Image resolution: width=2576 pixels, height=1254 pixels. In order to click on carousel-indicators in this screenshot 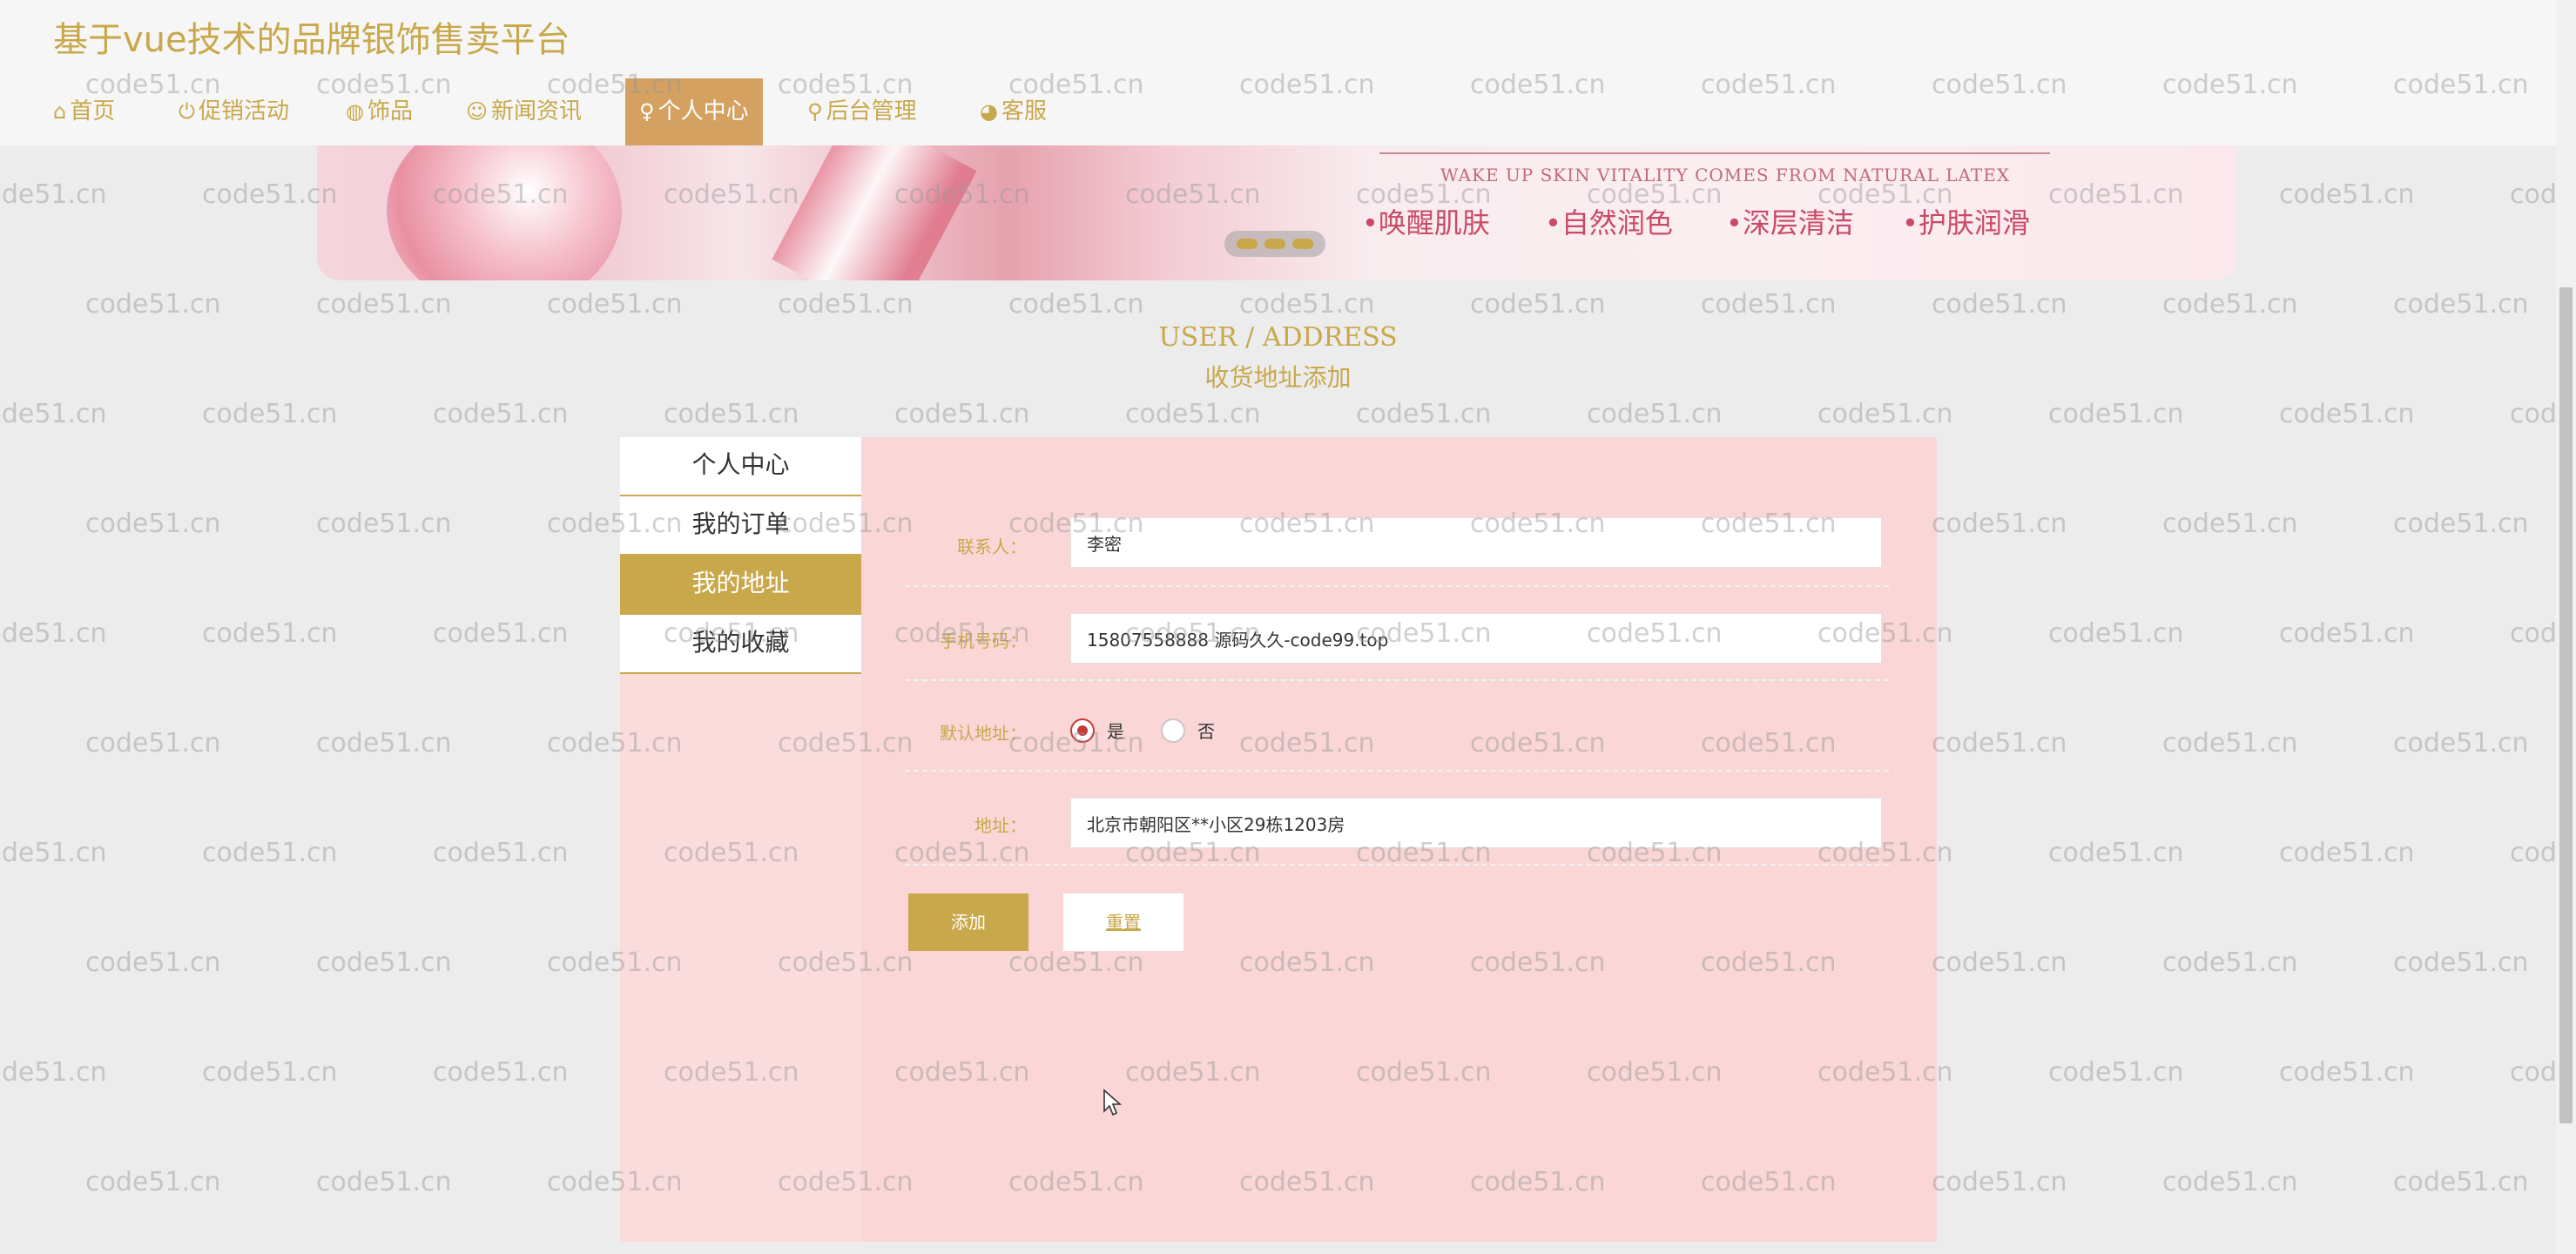, I will do `click(1274, 244)`.